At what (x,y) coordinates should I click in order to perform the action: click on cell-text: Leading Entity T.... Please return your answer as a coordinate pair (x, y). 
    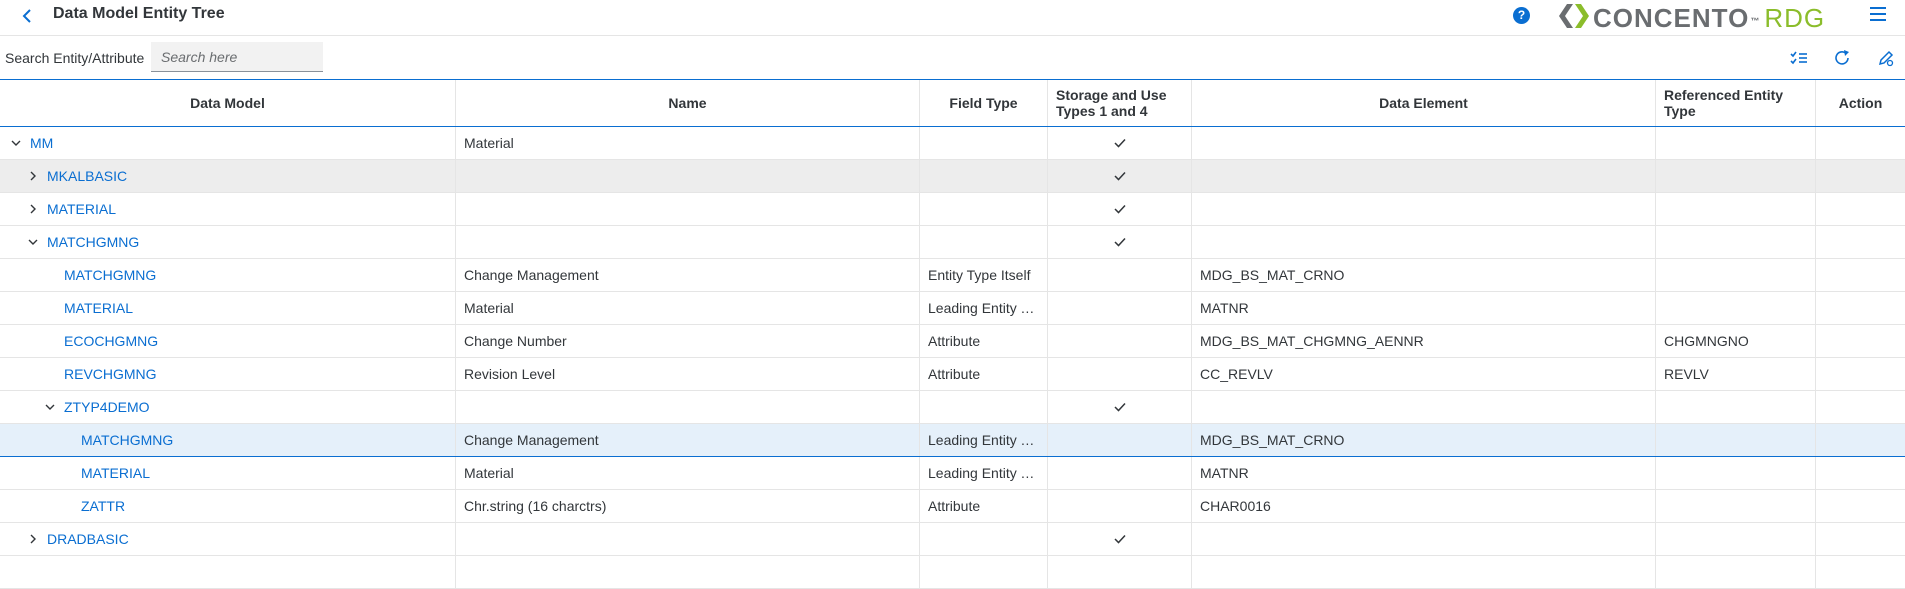
    Looking at the image, I should click on (984, 308).